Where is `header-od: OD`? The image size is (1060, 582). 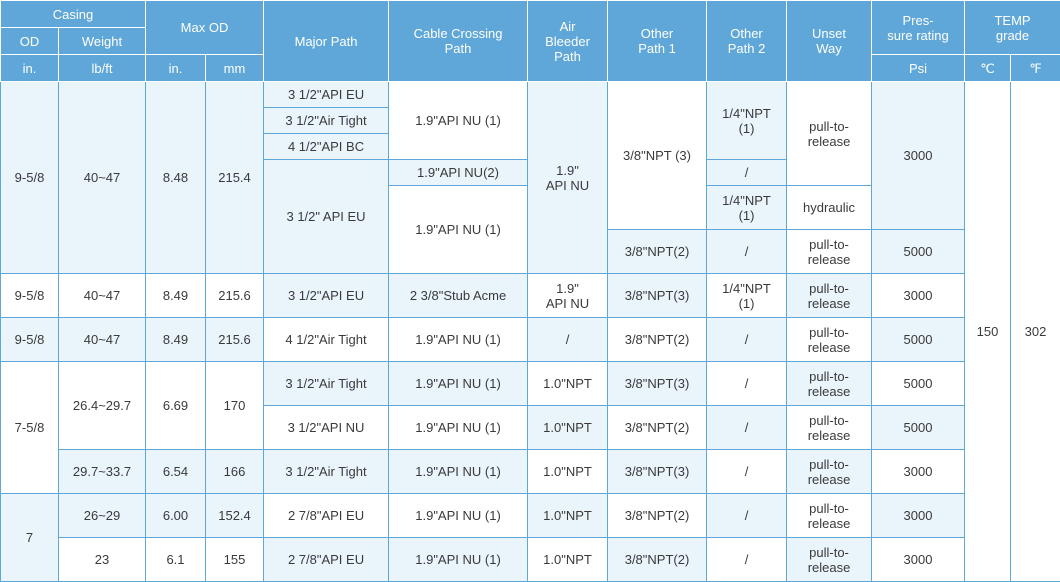 header-od: OD is located at coordinates (29, 41).